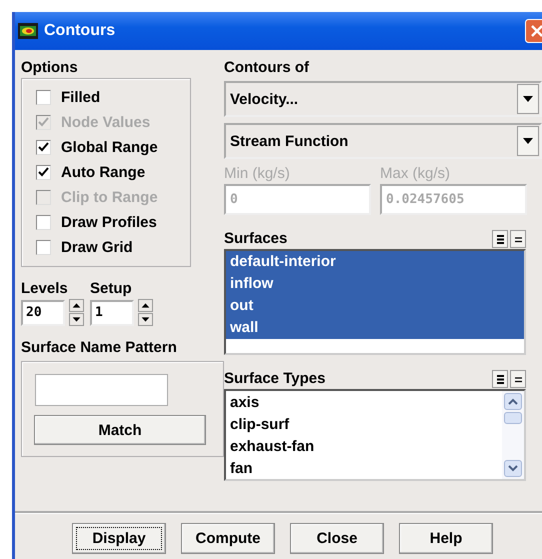 This screenshot has width=542, height=559. What do you see at coordinates (113, 97) in the screenshot?
I see `checkbox-option: Filled` at bounding box center [113, 97].